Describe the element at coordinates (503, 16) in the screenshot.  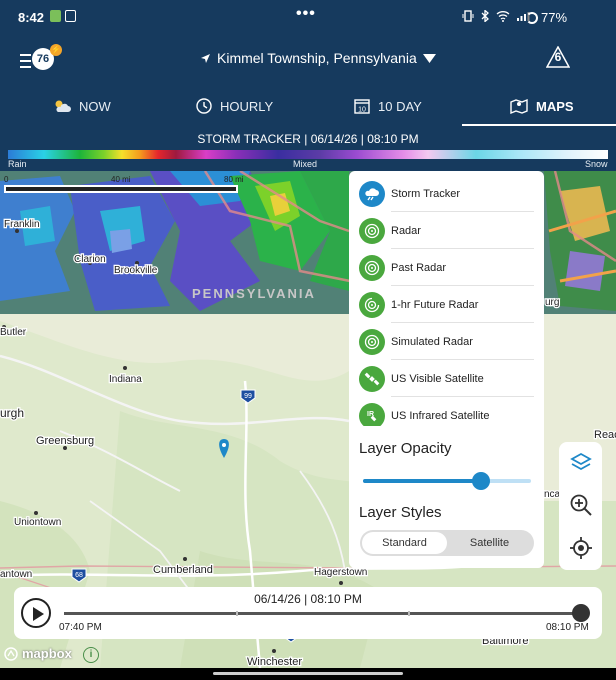
I see `wifi-icon` at that location.